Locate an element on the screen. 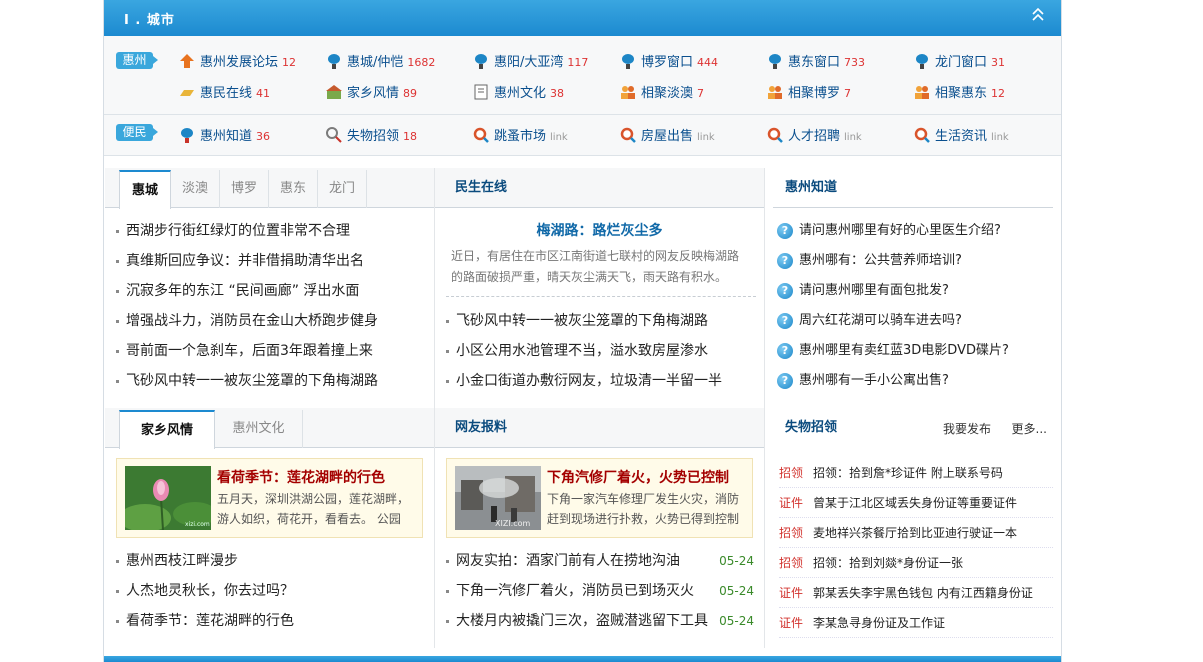 The width and height of the screenshot is (1203, 662). list-item: ? 请问惠州哪里有面包批发? is located at coordinates (893, 291).